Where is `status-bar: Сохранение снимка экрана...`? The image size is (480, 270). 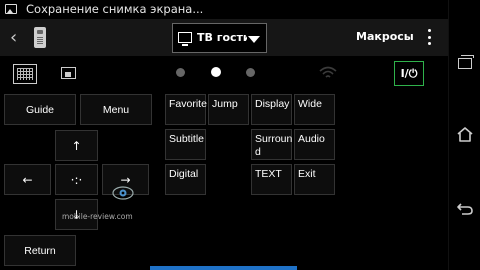 status-bar: Сохранение снимка экрана... is located at coordinates (224, 9).